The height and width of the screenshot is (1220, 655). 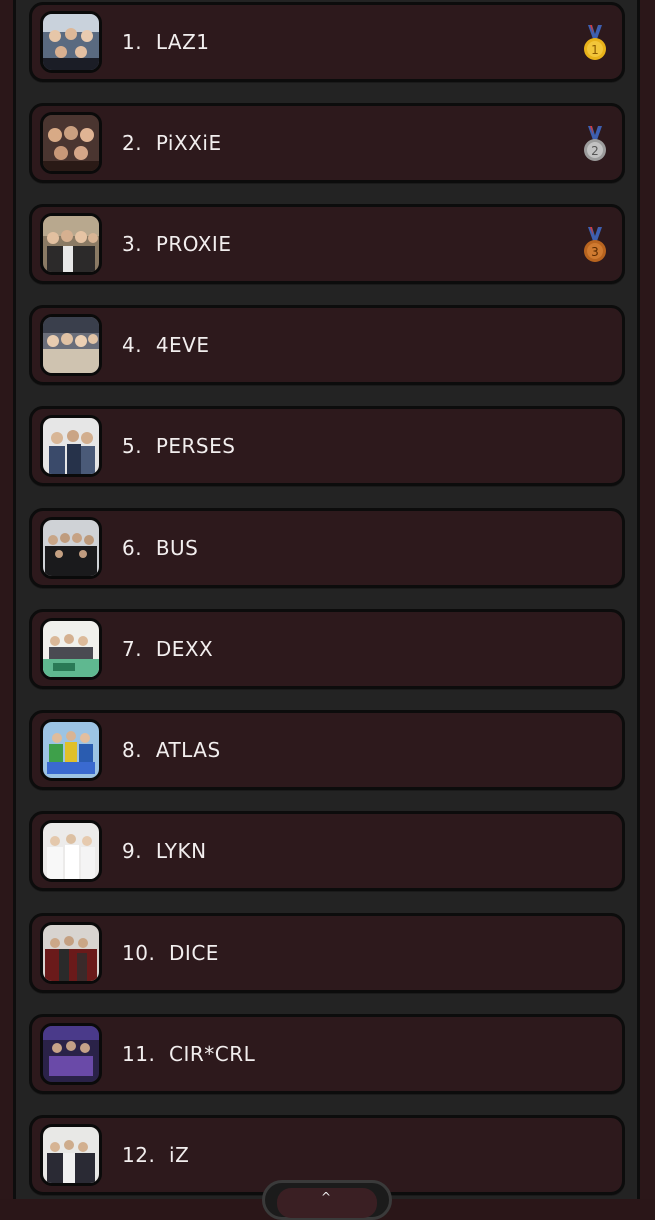 I want to click on leaderboard-row: 9. LYKN, so click(x=327, y=851).